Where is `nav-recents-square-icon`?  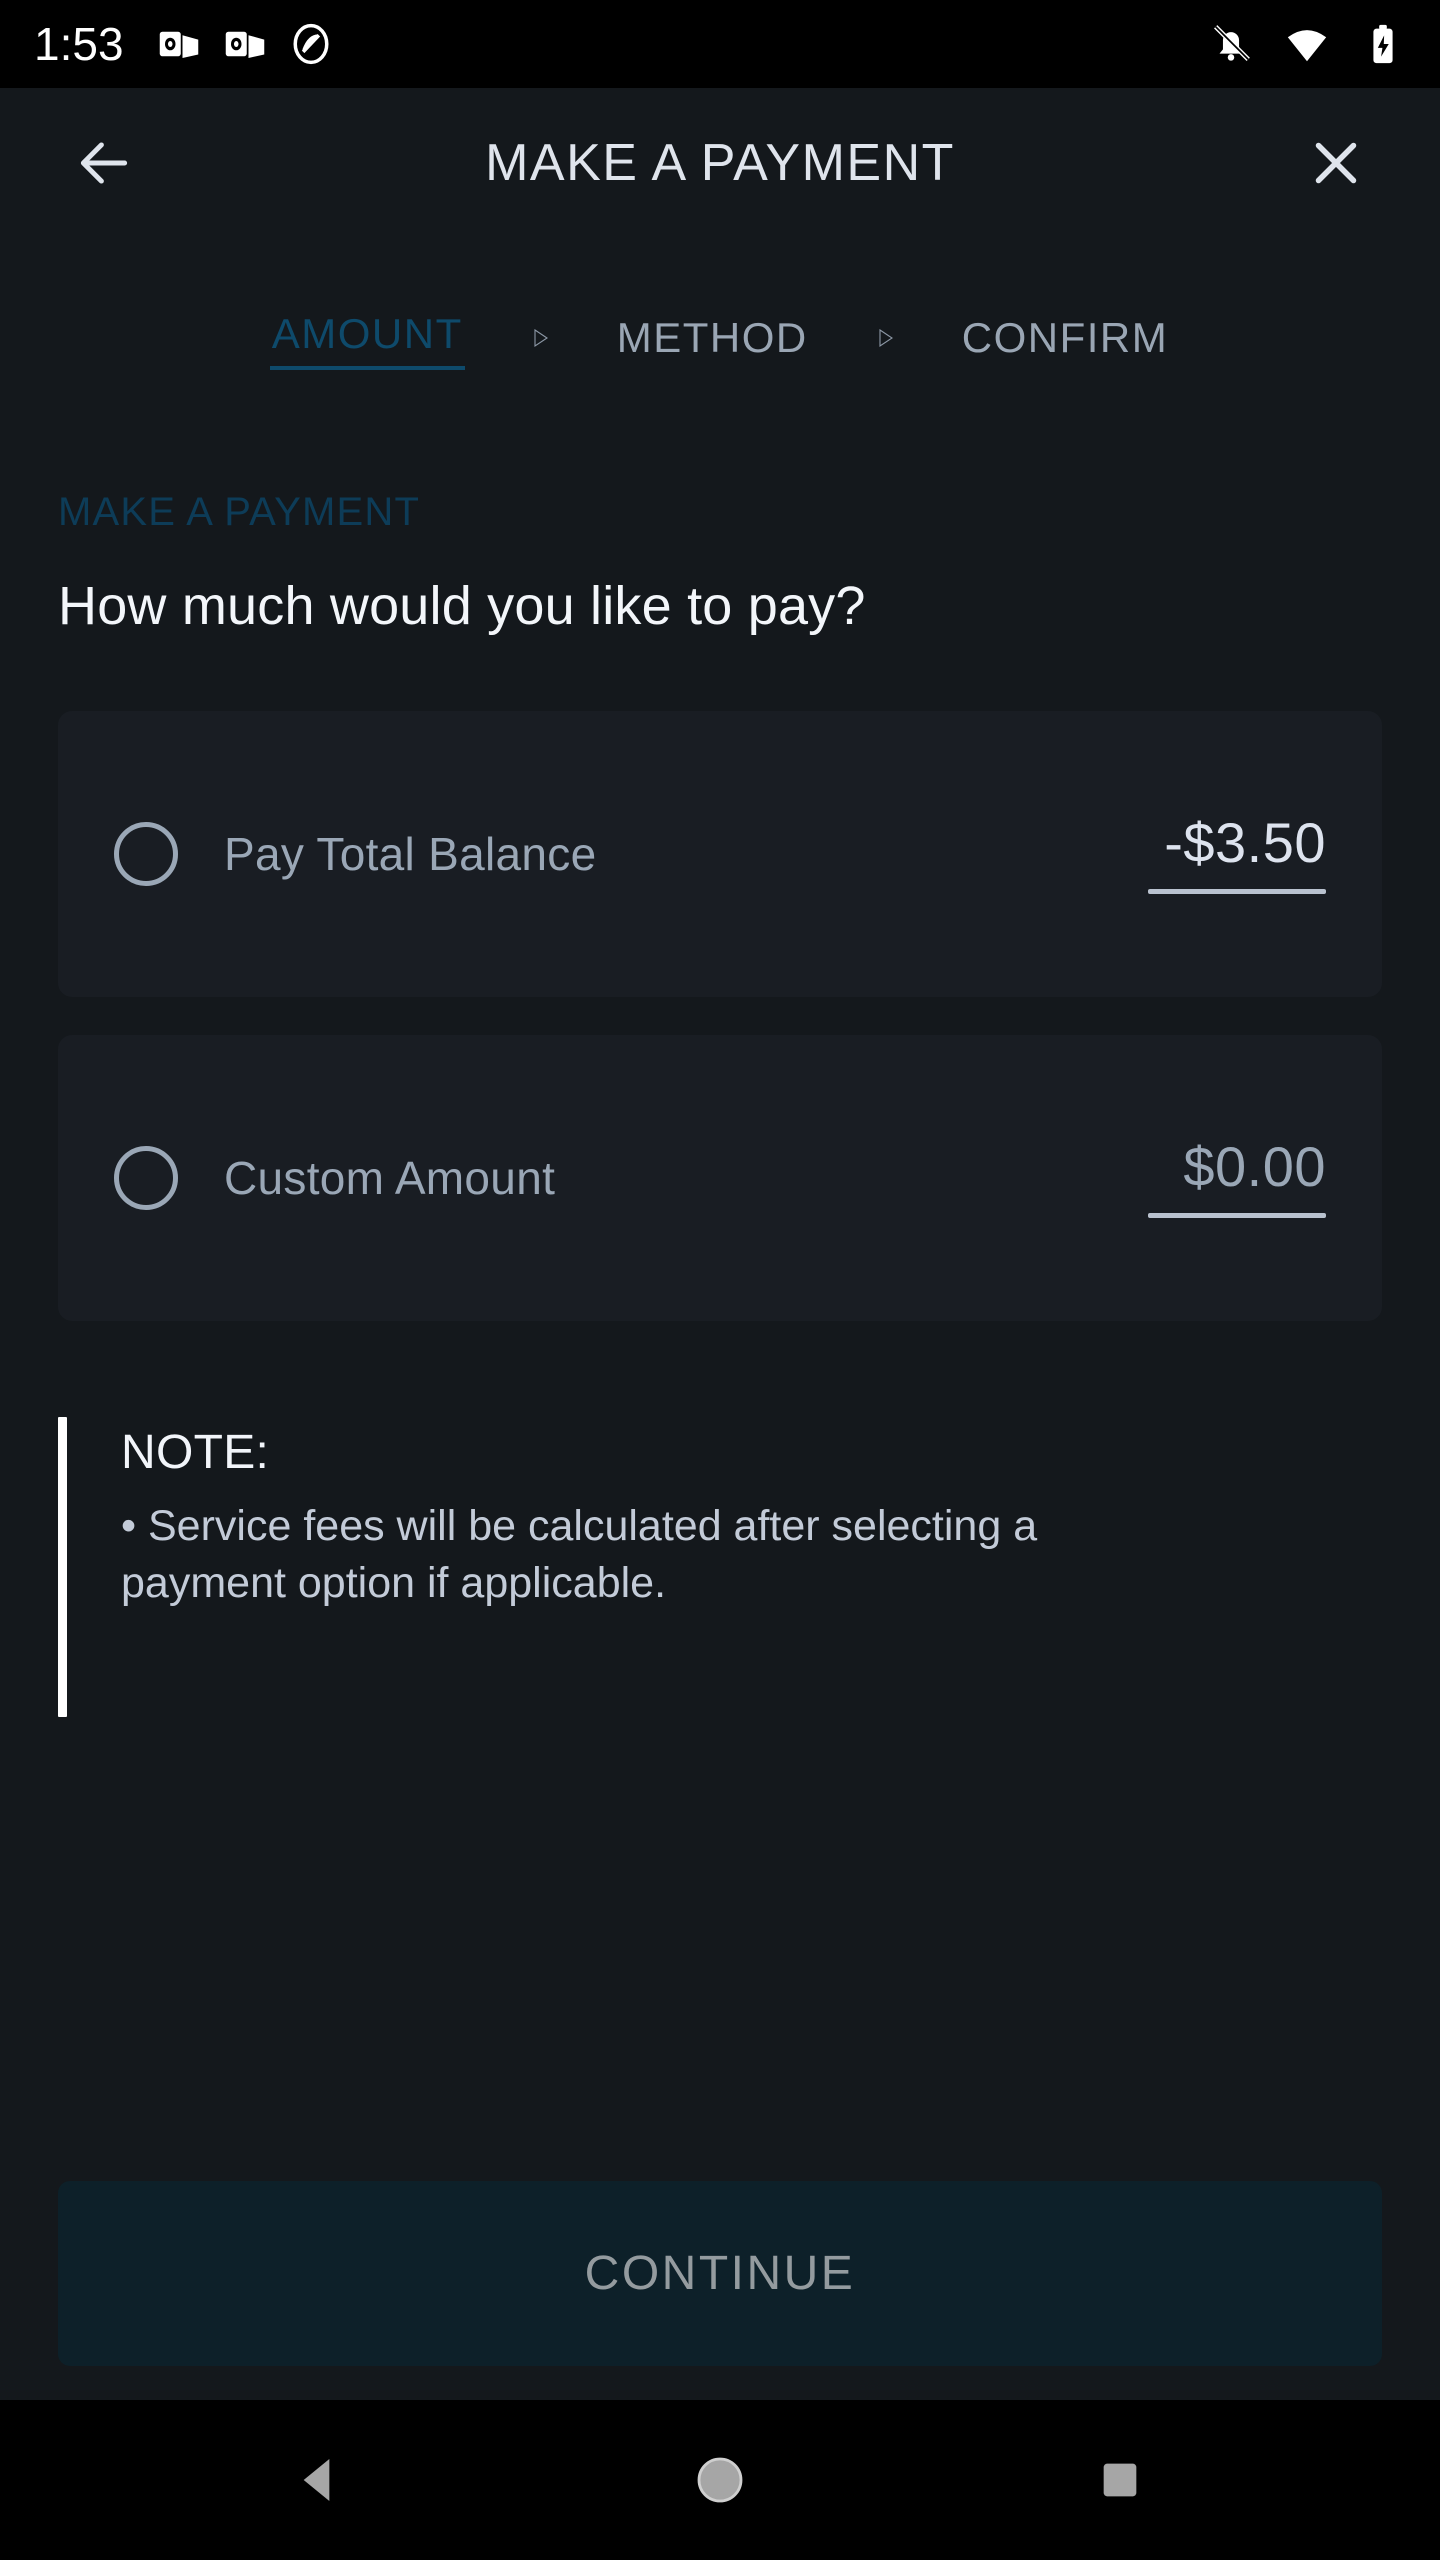 nav-recents-square-icon is located at coordinates (1120, 2480).